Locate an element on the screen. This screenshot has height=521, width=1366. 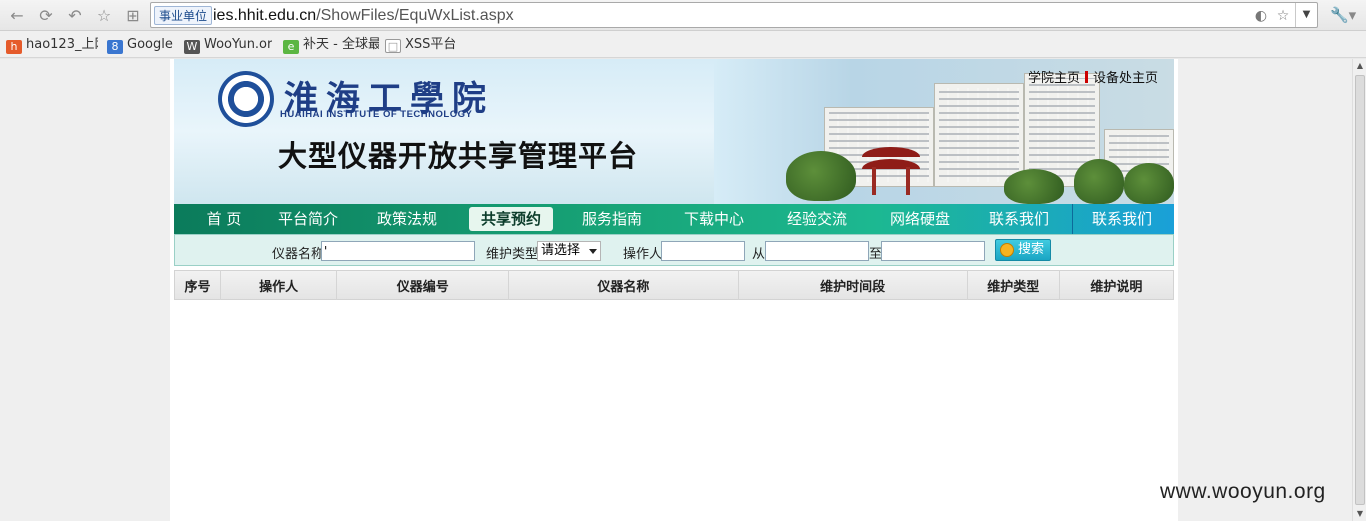
url-host: ies.hhit.edu.cn is located at coordinates (265, 15).